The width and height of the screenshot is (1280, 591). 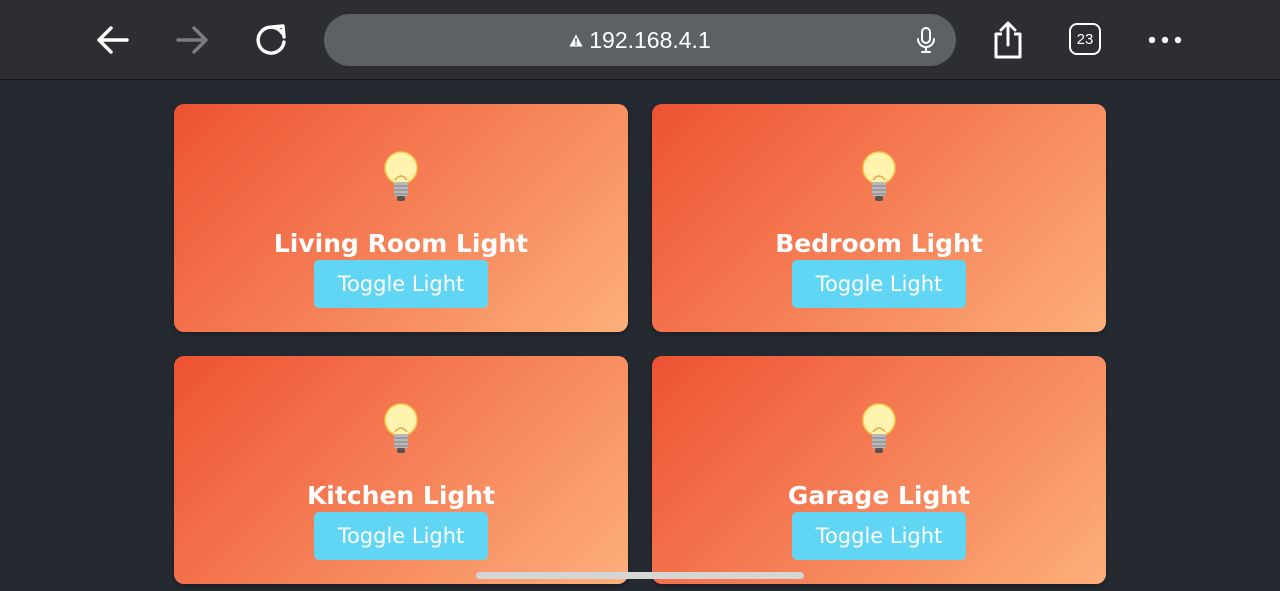 What do you see at coordinates (879, 495) in the screenshot?
I see `light-card-title: Garage Light` at bounding box center [879, 495].